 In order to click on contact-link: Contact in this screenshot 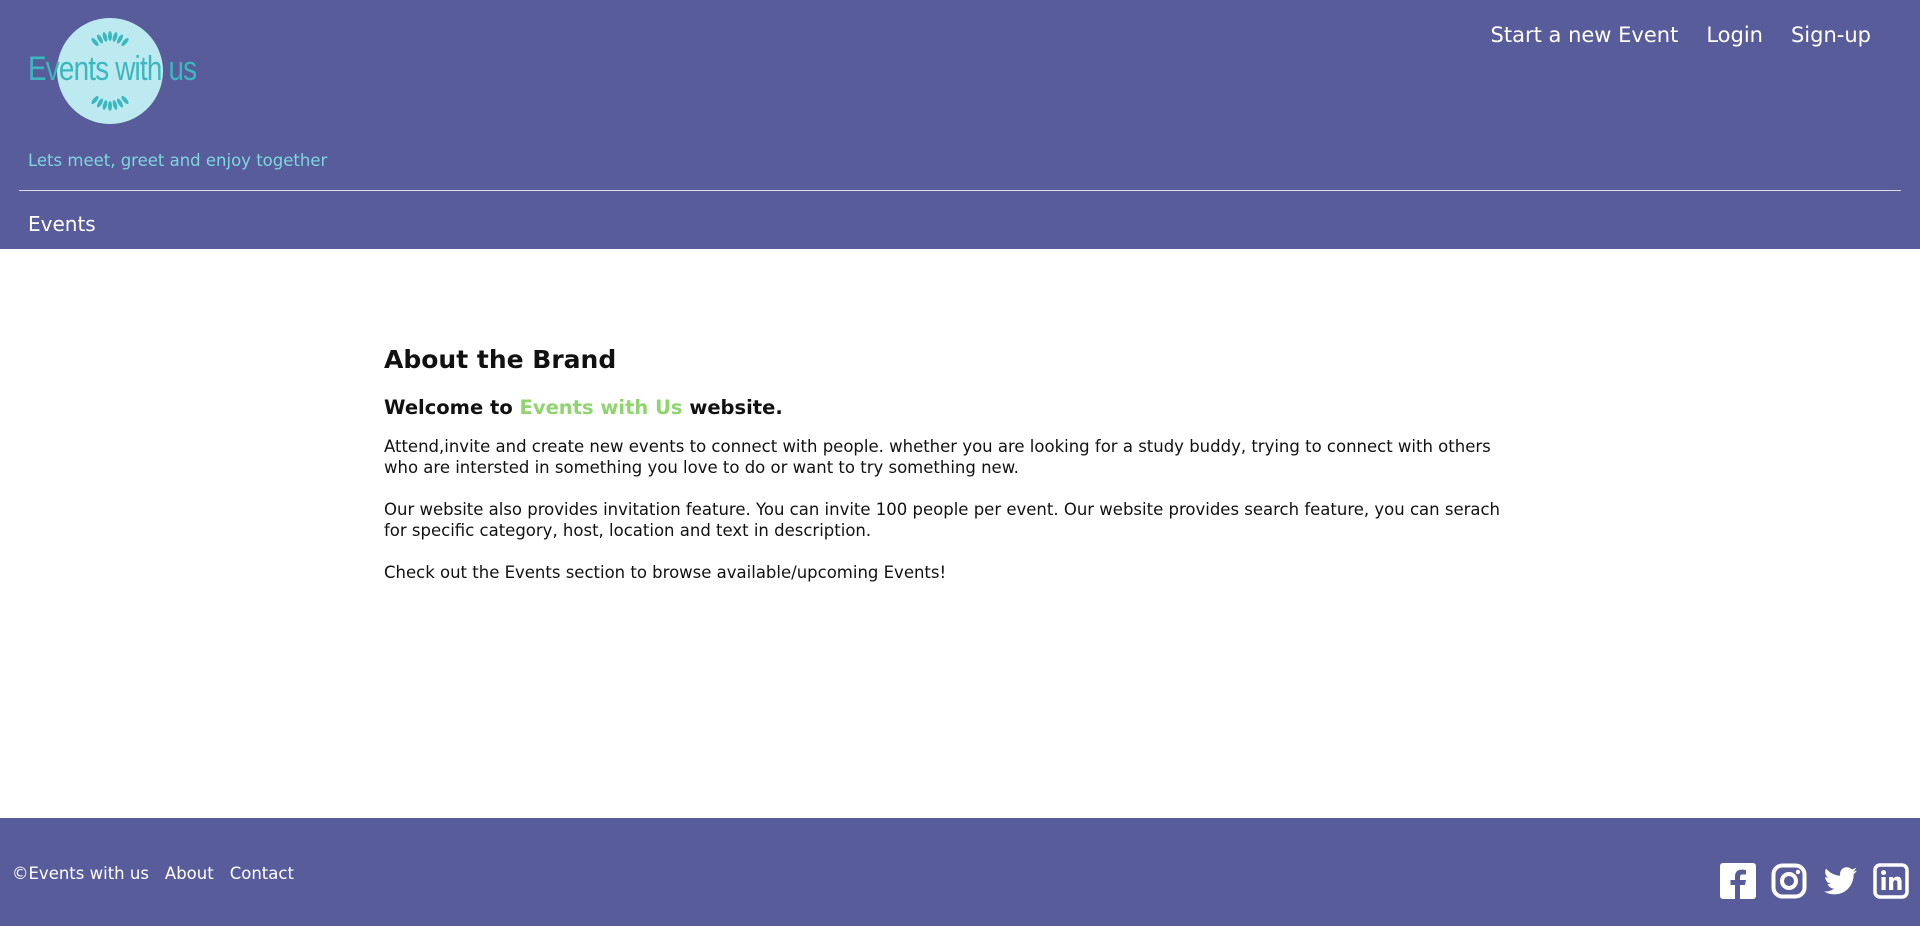, I will do `click(262, 873)`.